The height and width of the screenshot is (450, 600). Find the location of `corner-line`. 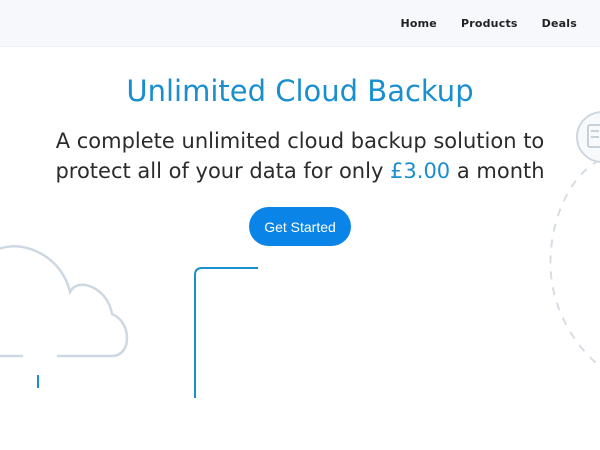

corner-line is located at coordinates (226, 332).